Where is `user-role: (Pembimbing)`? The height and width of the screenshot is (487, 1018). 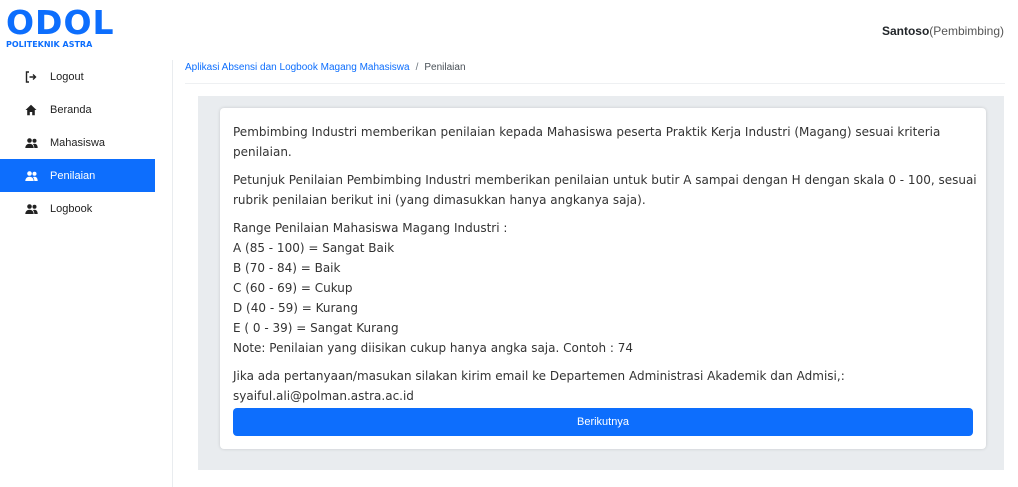 user-role: (Pembimbing) is located at coordinates (966, 31).